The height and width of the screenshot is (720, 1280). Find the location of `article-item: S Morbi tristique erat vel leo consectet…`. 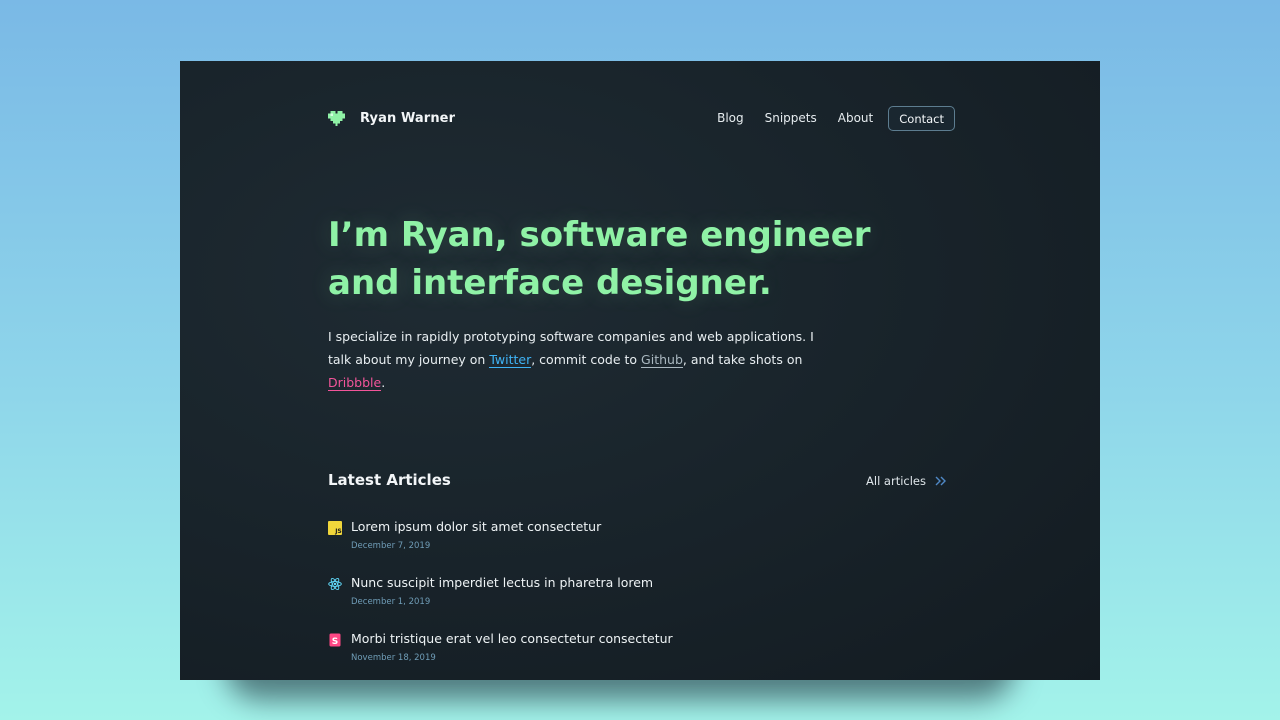

article-item: S Morbi tristique erat vel leo consectet… is located at coordinates (641, 655).